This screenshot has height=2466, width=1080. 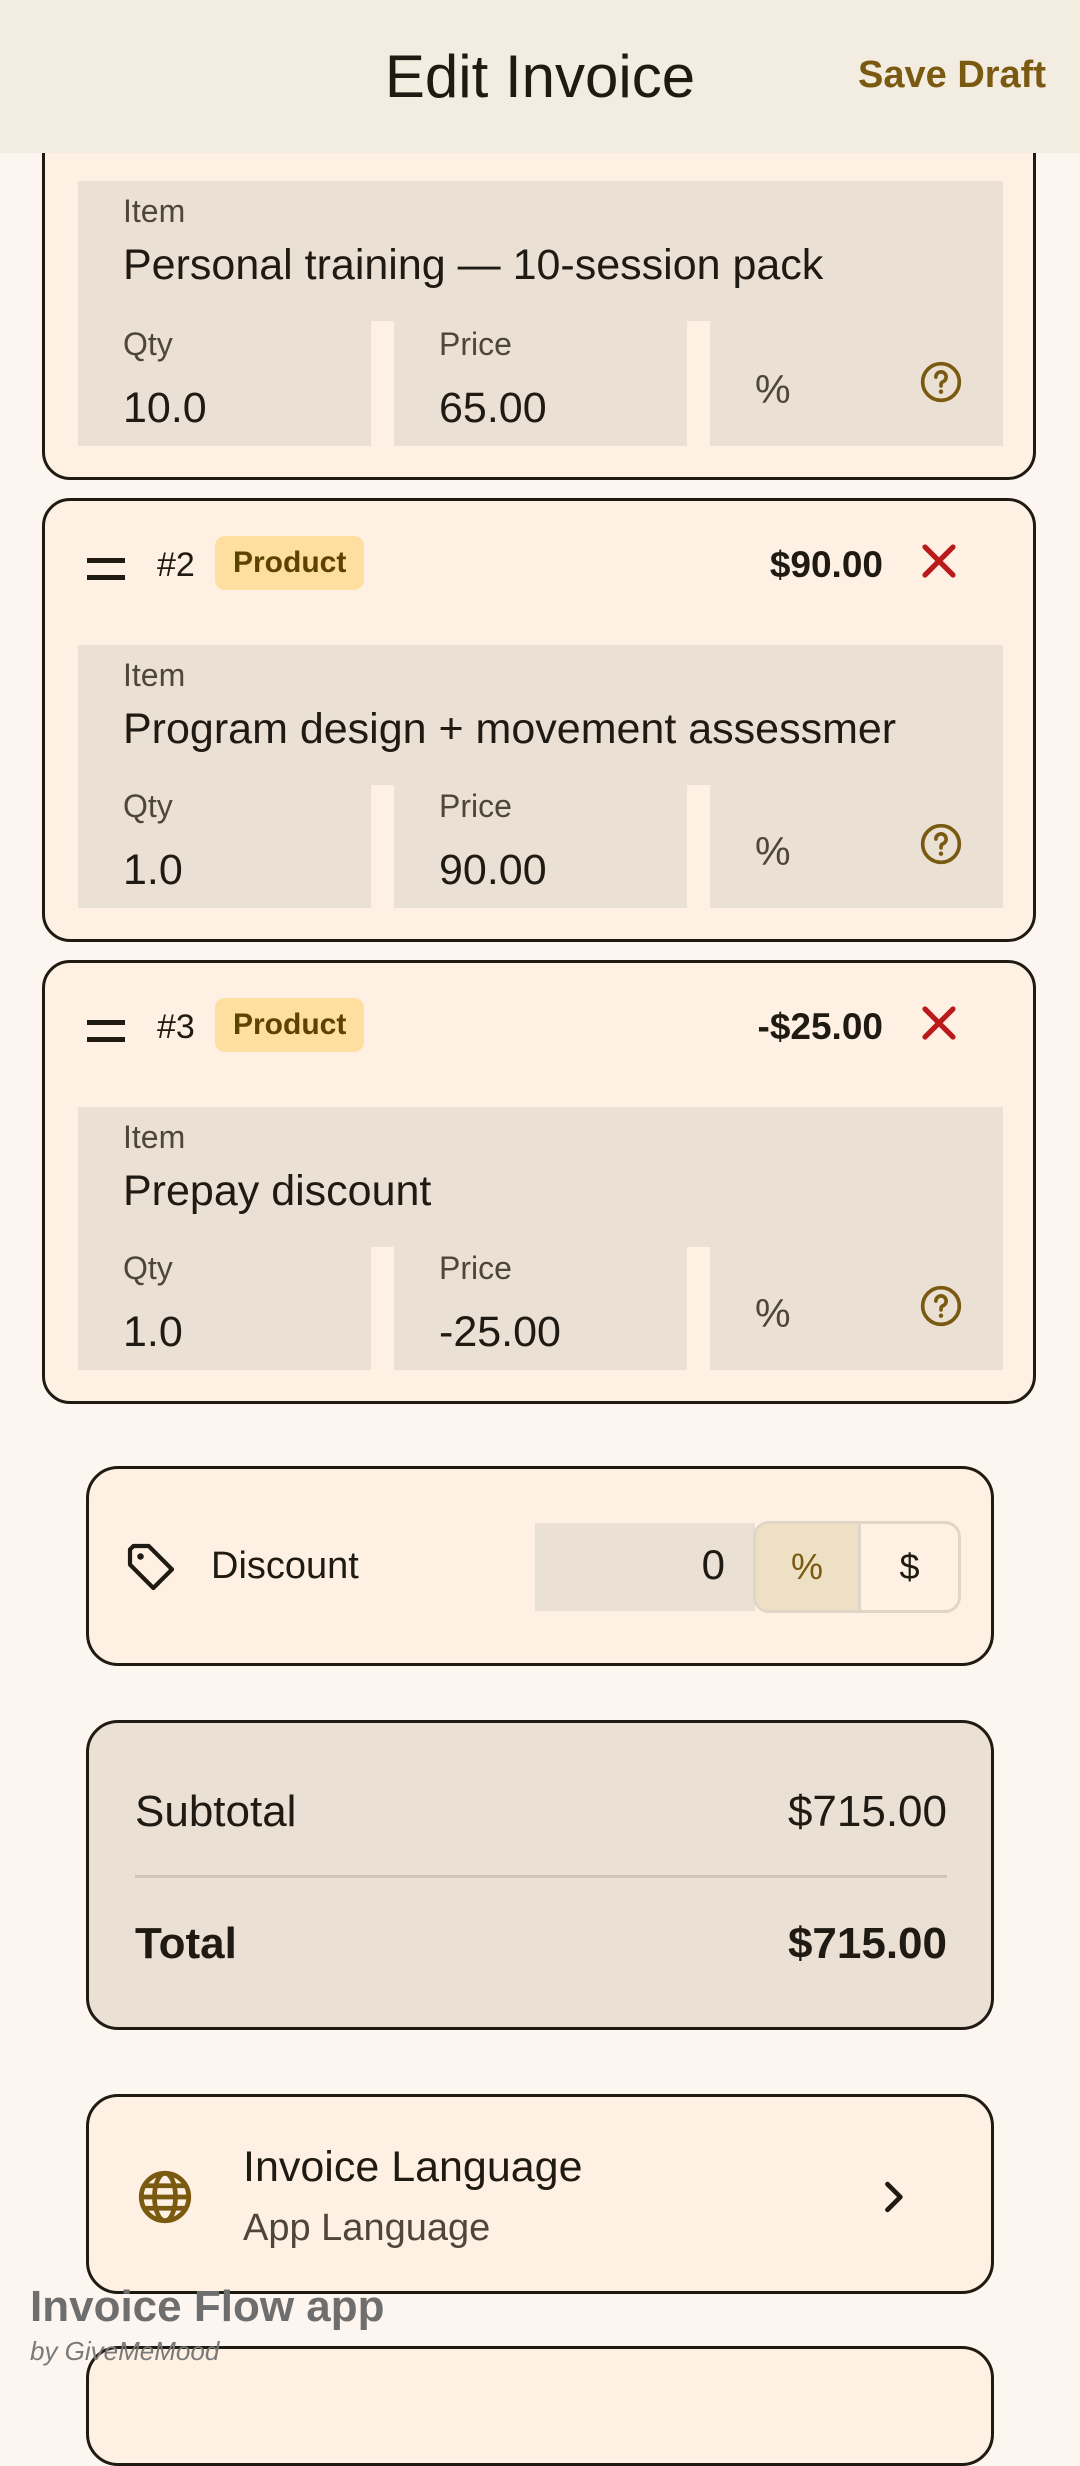 I want to click on item-name-value: Personal training — 10-session pack, so click(x=473, y=265).